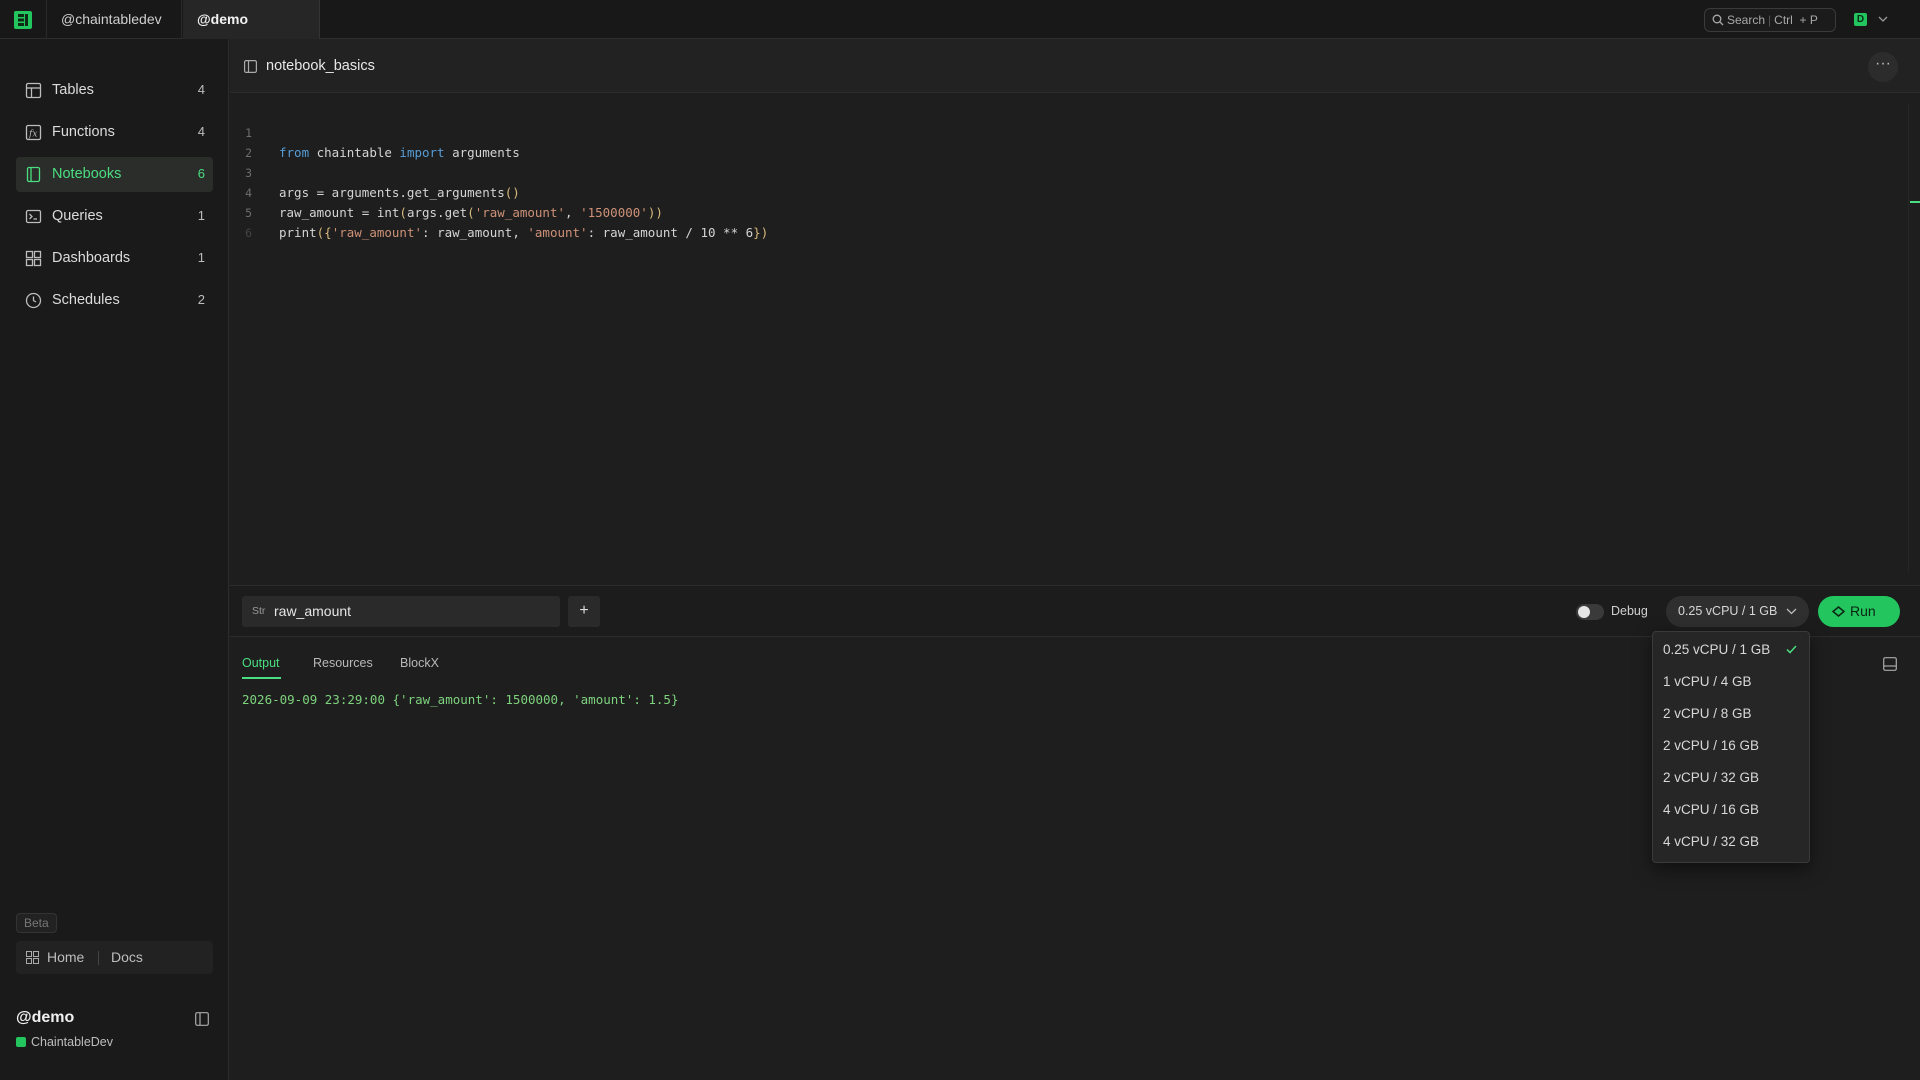 This screenshot has height=1080, width=1920. Describe the element at coordinates (1860, 19) in the screenshot. I see `user-avatar: D` at that location.